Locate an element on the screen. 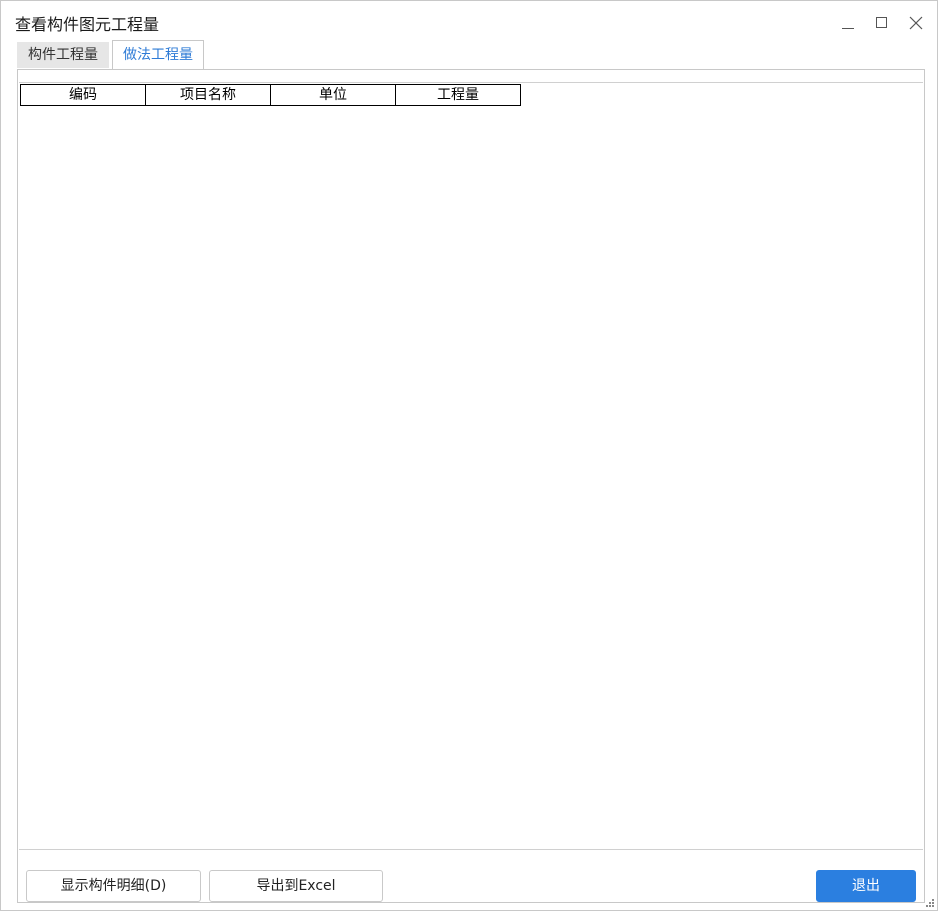 The width and height of the screenshot is (940, 913). maximize-icon is located at coordinates (882, 24).